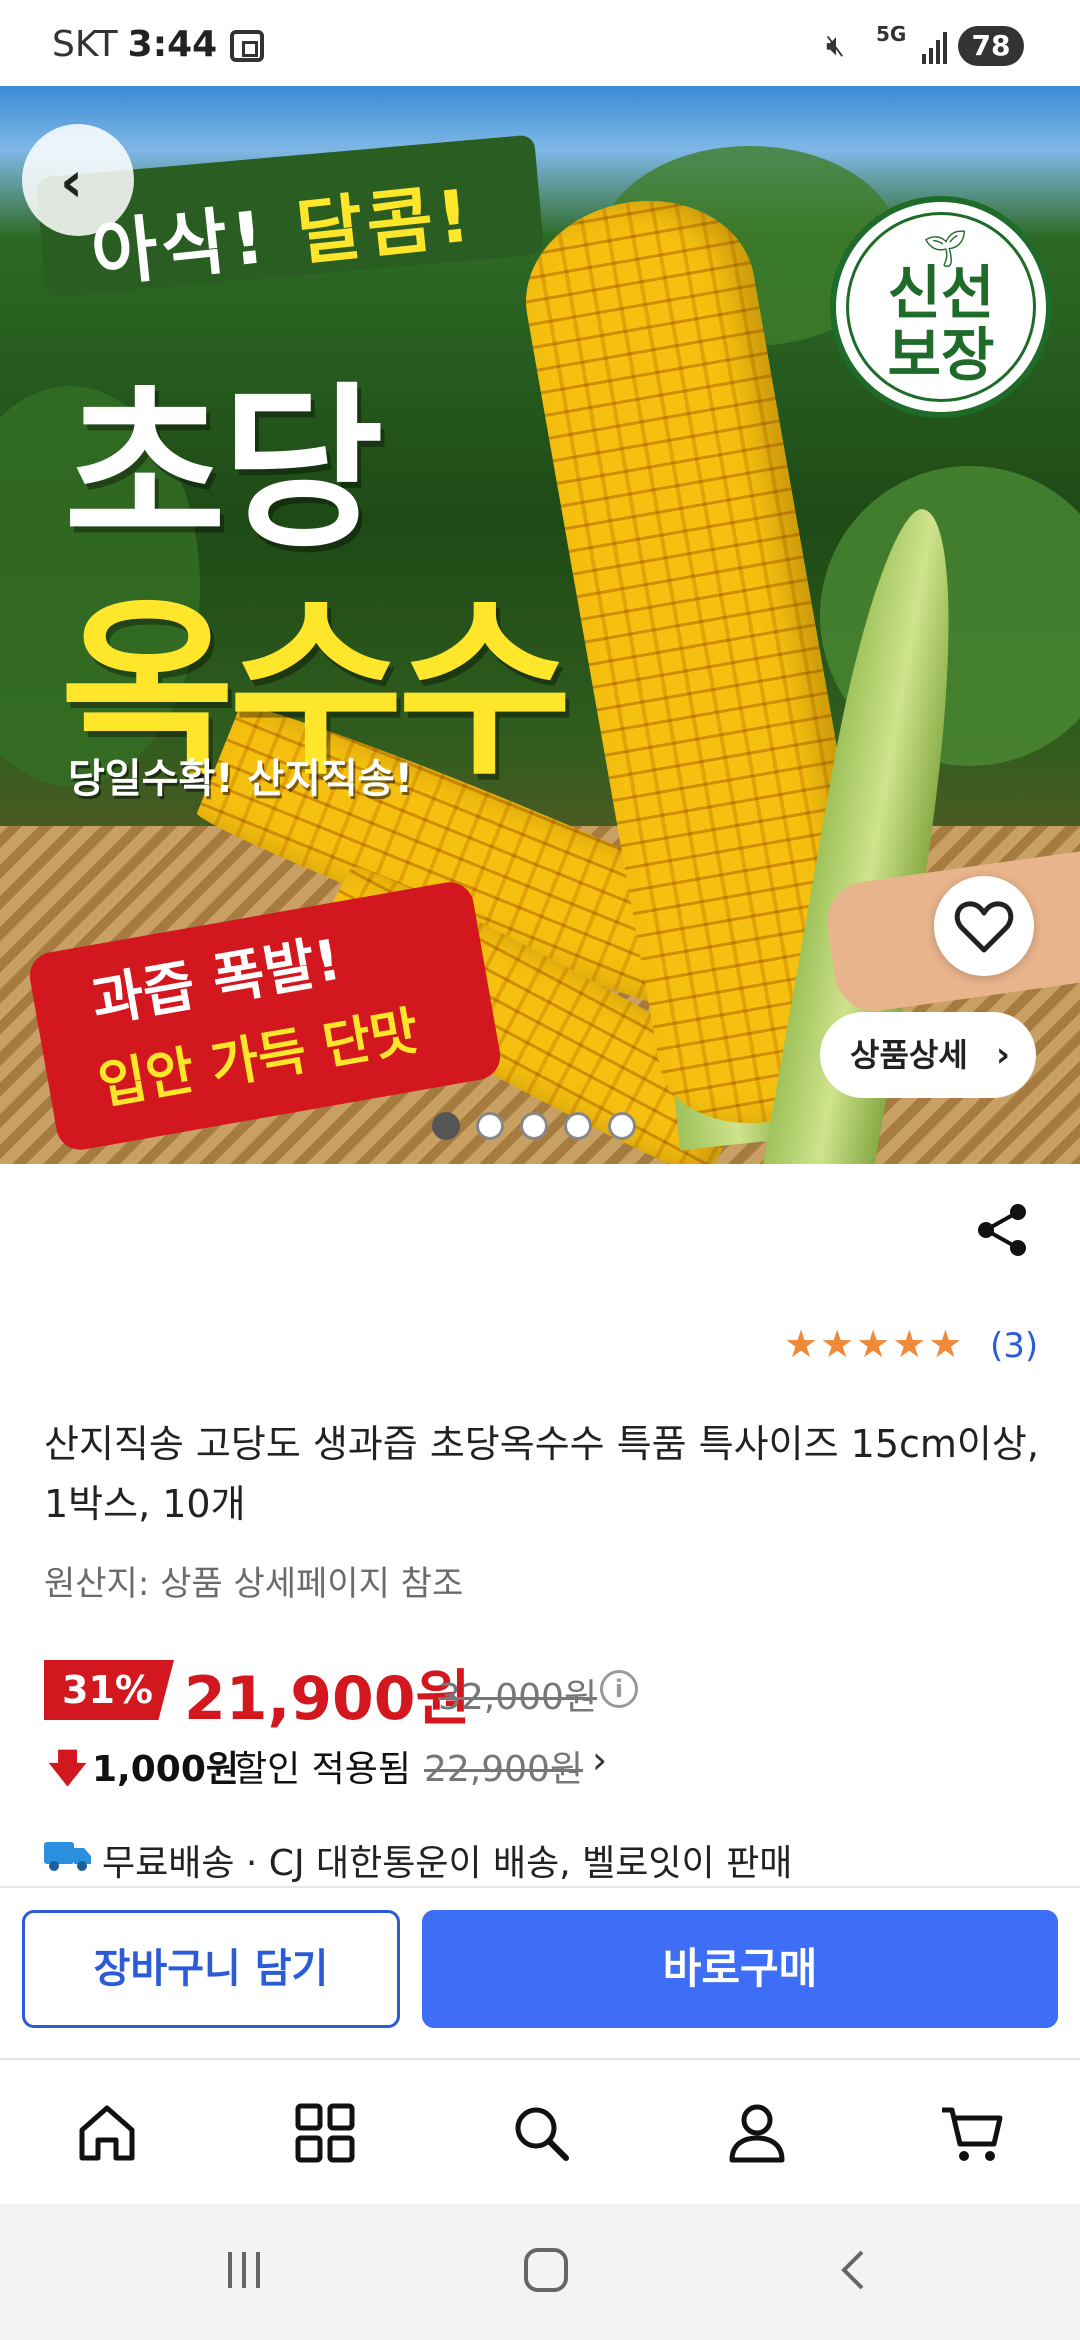  I want to click on status-carrier: SKT 3:44, so click(134, 44).